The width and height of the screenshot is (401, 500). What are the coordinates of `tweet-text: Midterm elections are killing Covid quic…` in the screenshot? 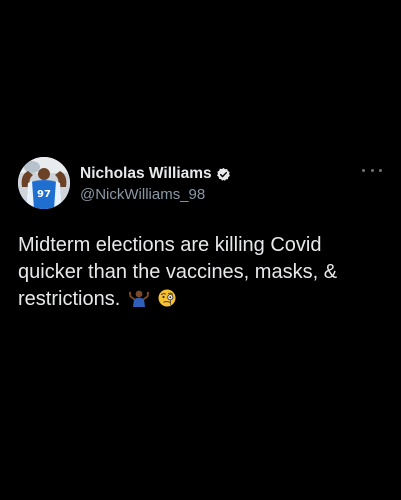 It's located at (178, 272).